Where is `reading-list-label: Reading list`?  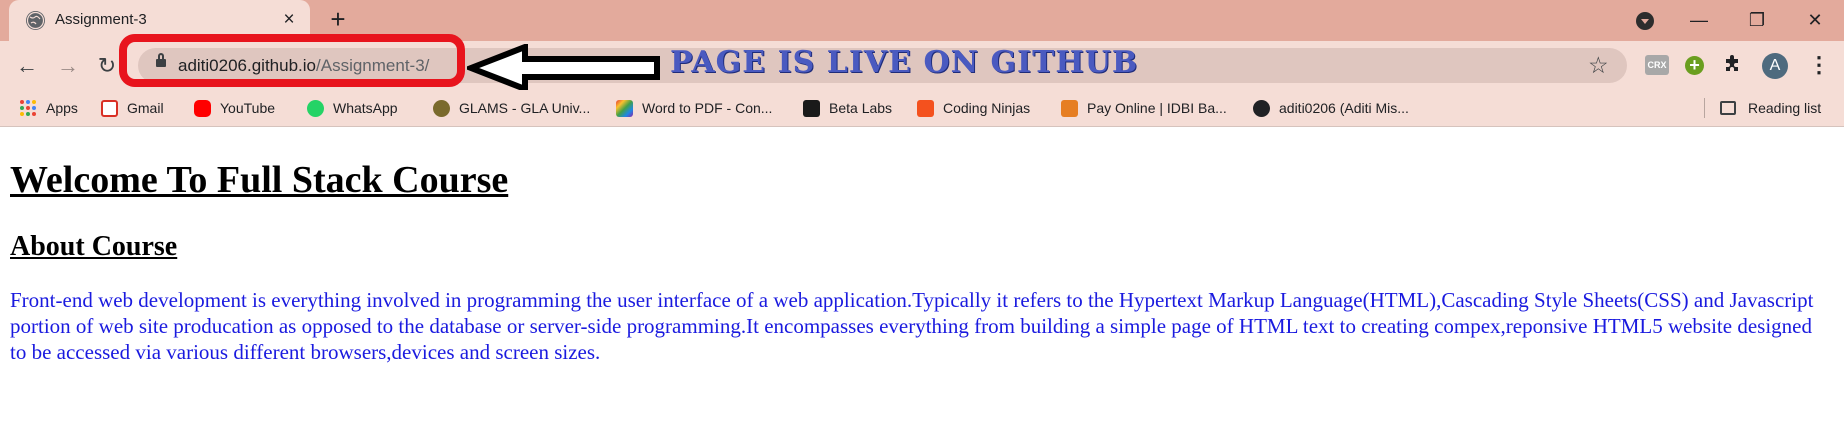 reading-list-label: Reading list is located at coordinates (1785, 108).